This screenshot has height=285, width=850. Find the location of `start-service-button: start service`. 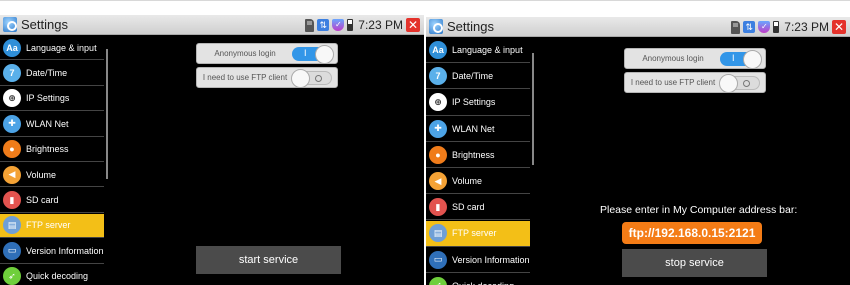

start-service-button: start service is located at coordinates (268, 260).